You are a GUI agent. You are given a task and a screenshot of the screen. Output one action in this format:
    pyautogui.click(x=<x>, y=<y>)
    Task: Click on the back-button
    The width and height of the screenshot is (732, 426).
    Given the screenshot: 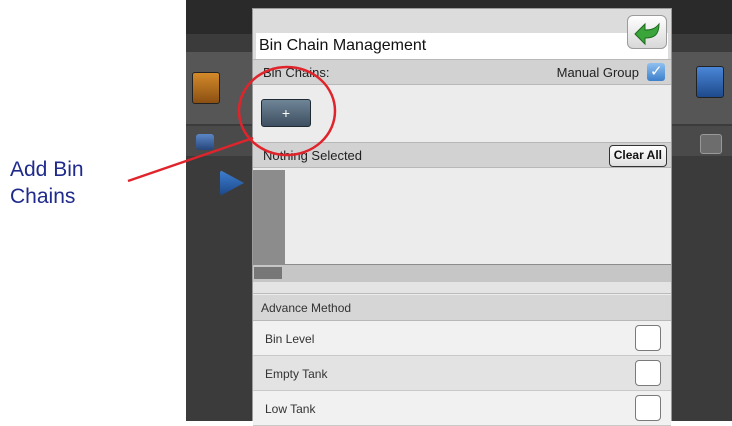 What is the action you would take?
    pyautogui.click(x=647, y=32)
    